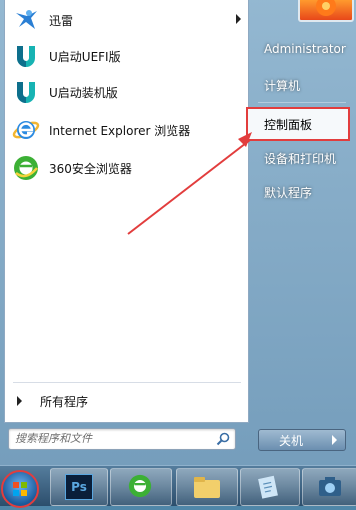  I want to click on program-item-internet-explorer: Internet Explorer 浏览器, so click(126, 130).